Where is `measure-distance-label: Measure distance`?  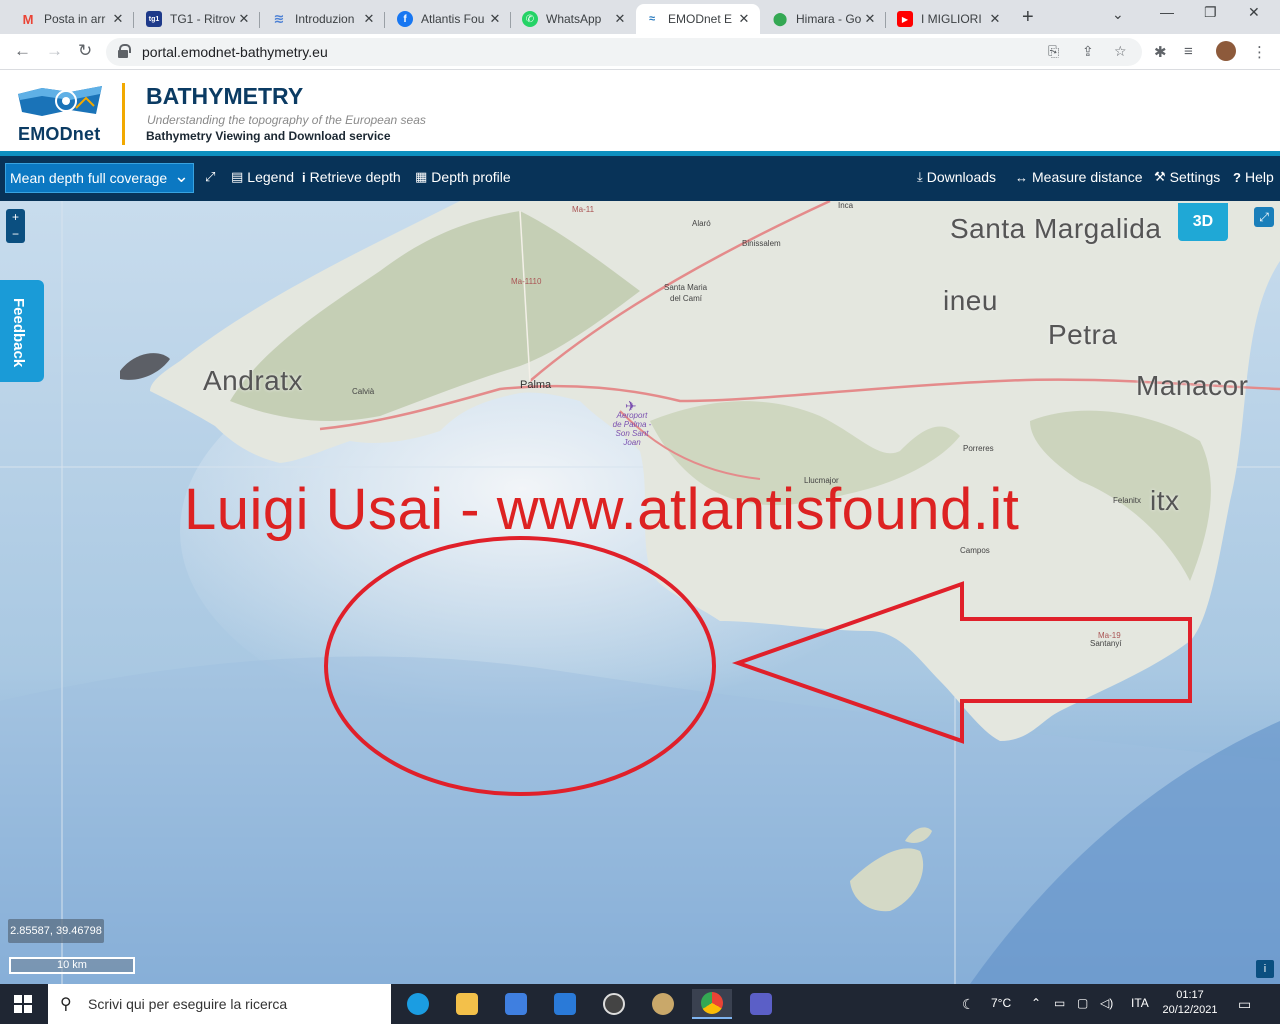
measure-distance-label: Measure distance is located at coordinates (1087, 177).